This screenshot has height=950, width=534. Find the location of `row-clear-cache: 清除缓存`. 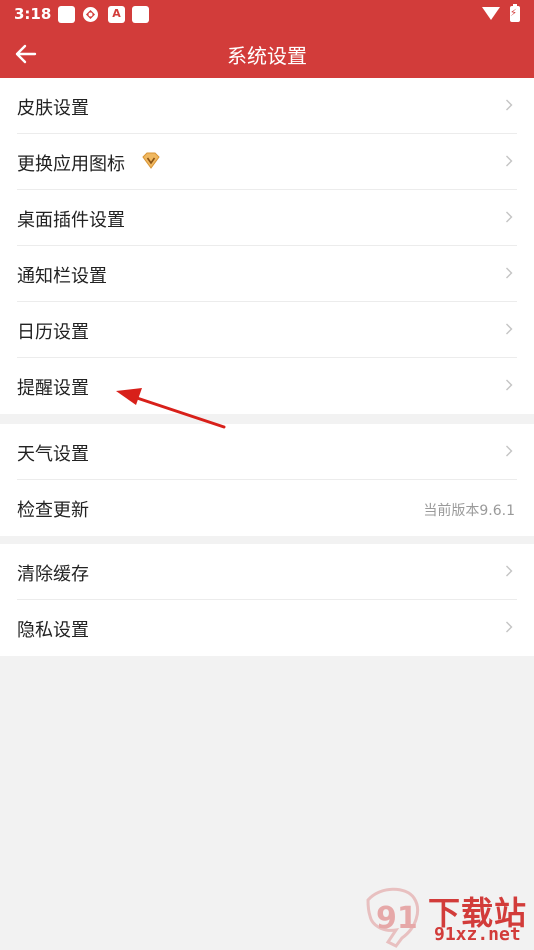

row-clear-cache: 清除缓存 is located at coordinates (267, 572).